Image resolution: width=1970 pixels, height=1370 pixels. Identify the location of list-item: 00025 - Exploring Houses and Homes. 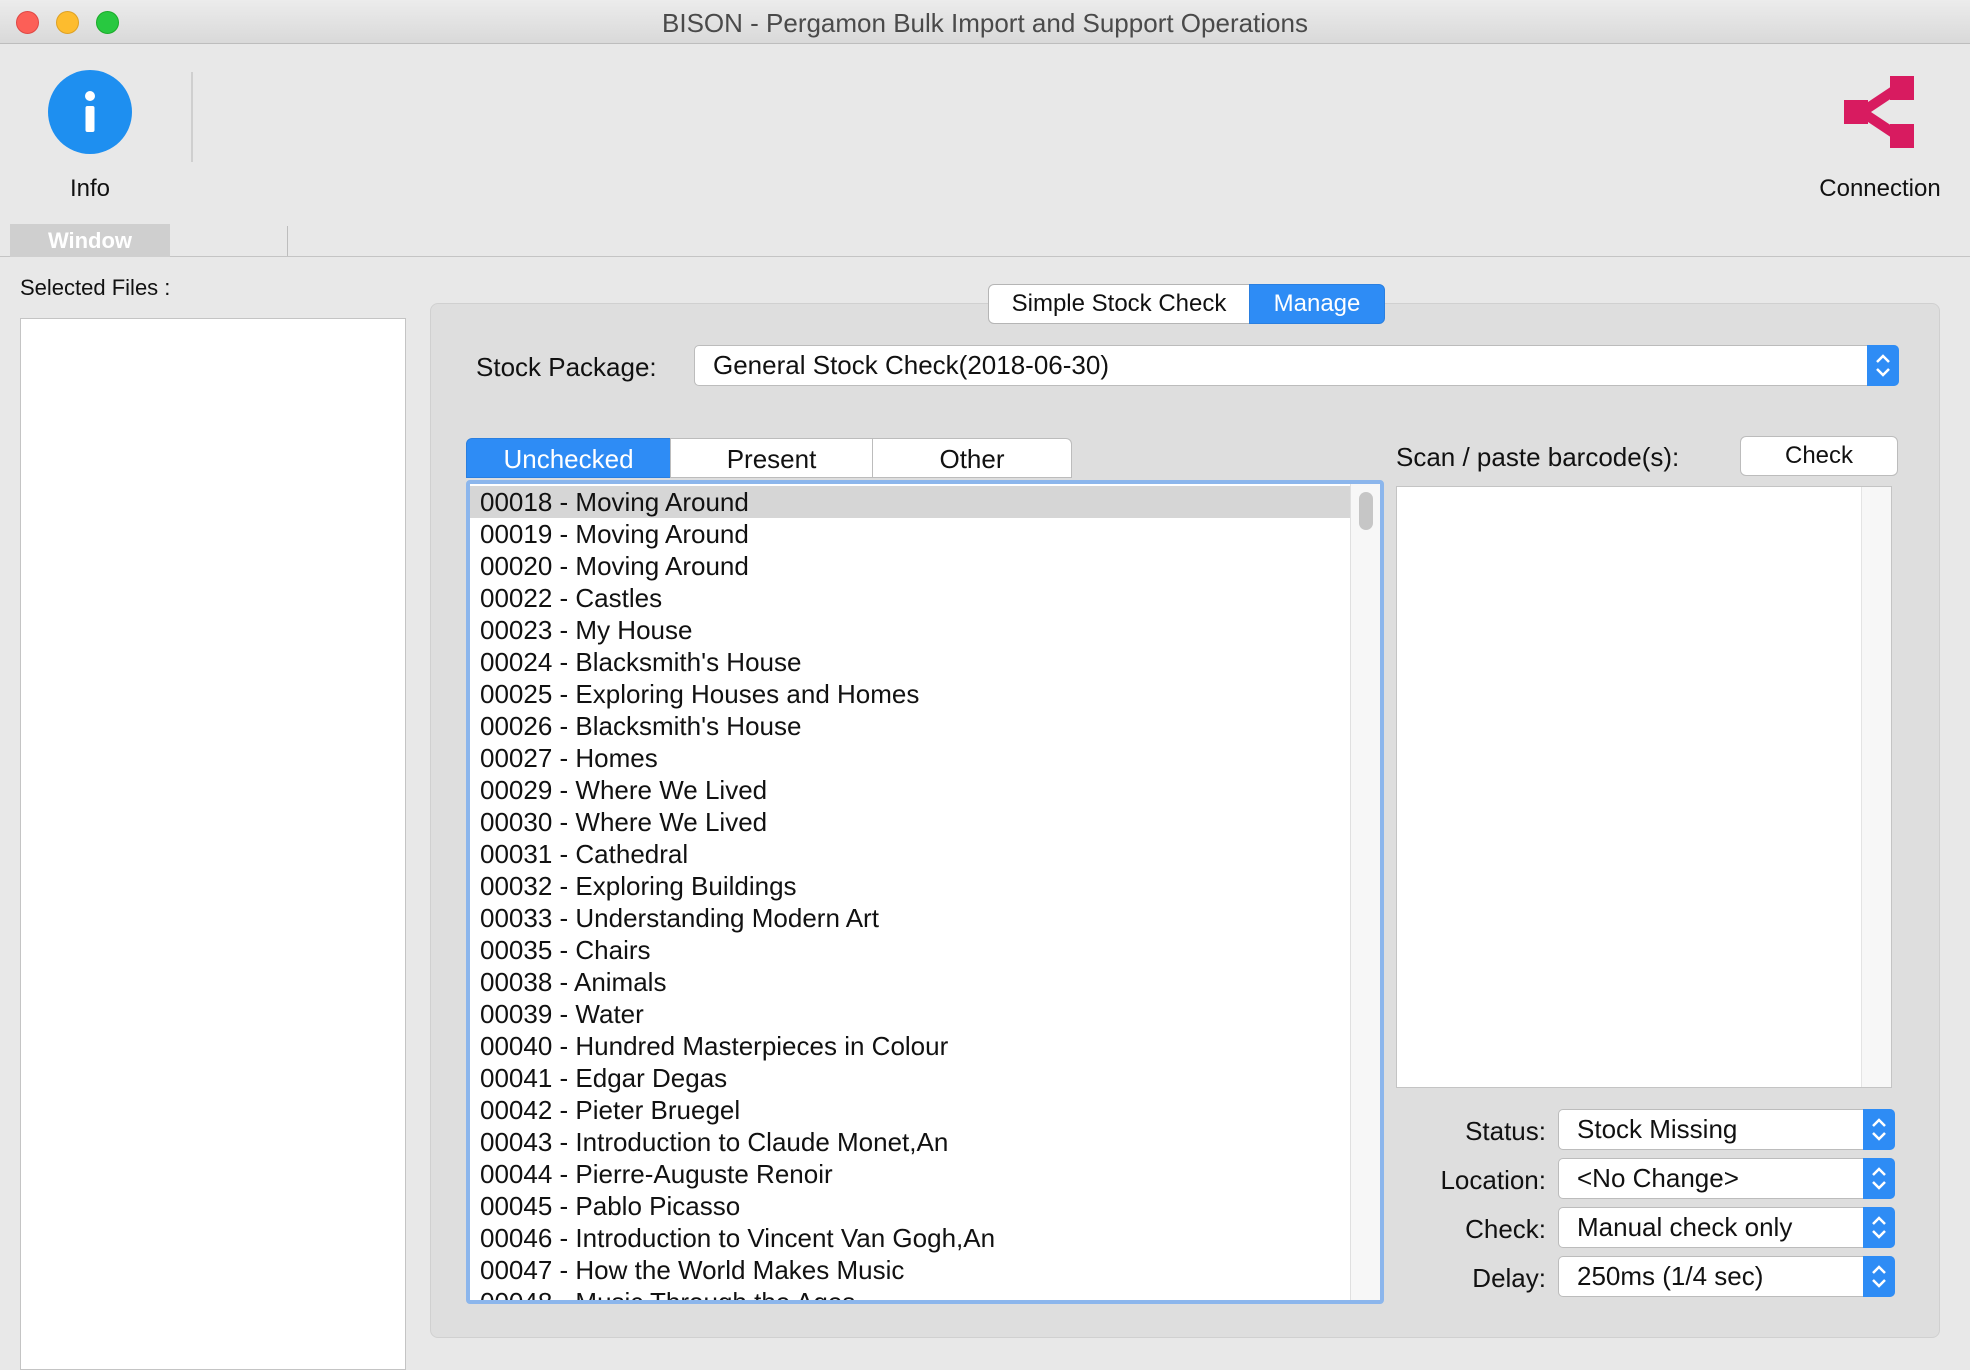
(910, 694).